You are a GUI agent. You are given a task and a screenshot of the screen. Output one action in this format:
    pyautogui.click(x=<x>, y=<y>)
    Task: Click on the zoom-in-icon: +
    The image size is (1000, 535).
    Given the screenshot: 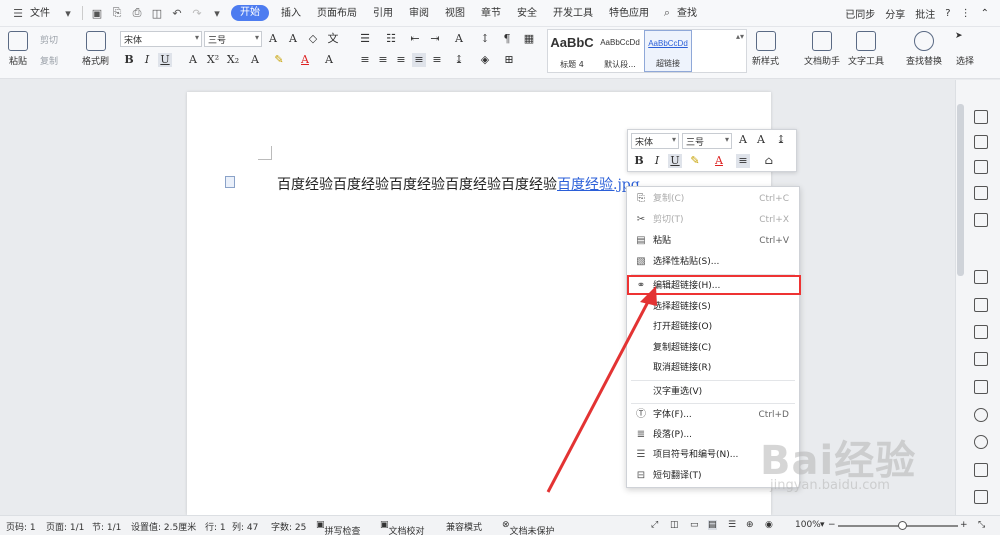 What is the action you would take?
    pyautogui.click(x=964, y=525)
    